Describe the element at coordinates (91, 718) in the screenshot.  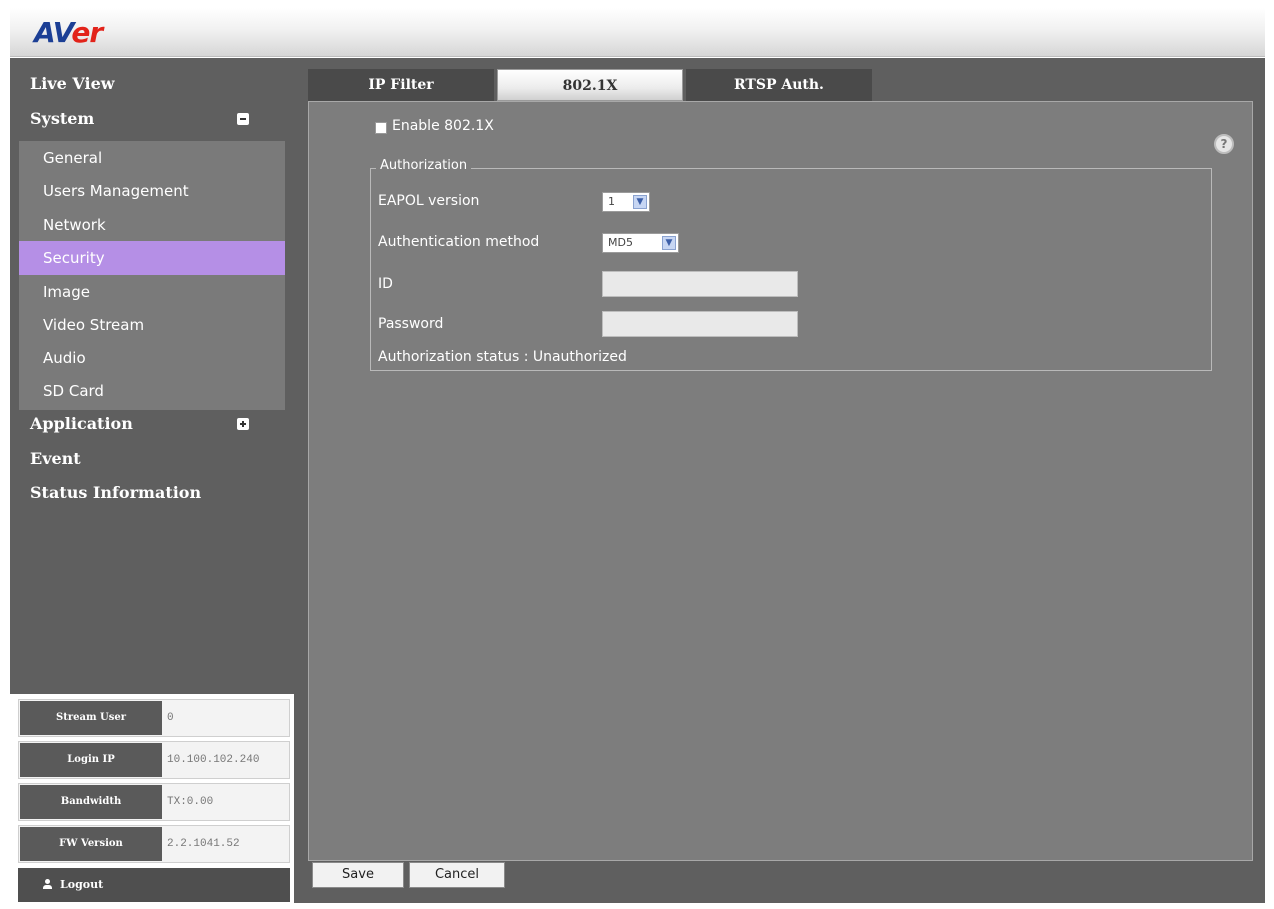
I see `info-label: Stream User` at that location.